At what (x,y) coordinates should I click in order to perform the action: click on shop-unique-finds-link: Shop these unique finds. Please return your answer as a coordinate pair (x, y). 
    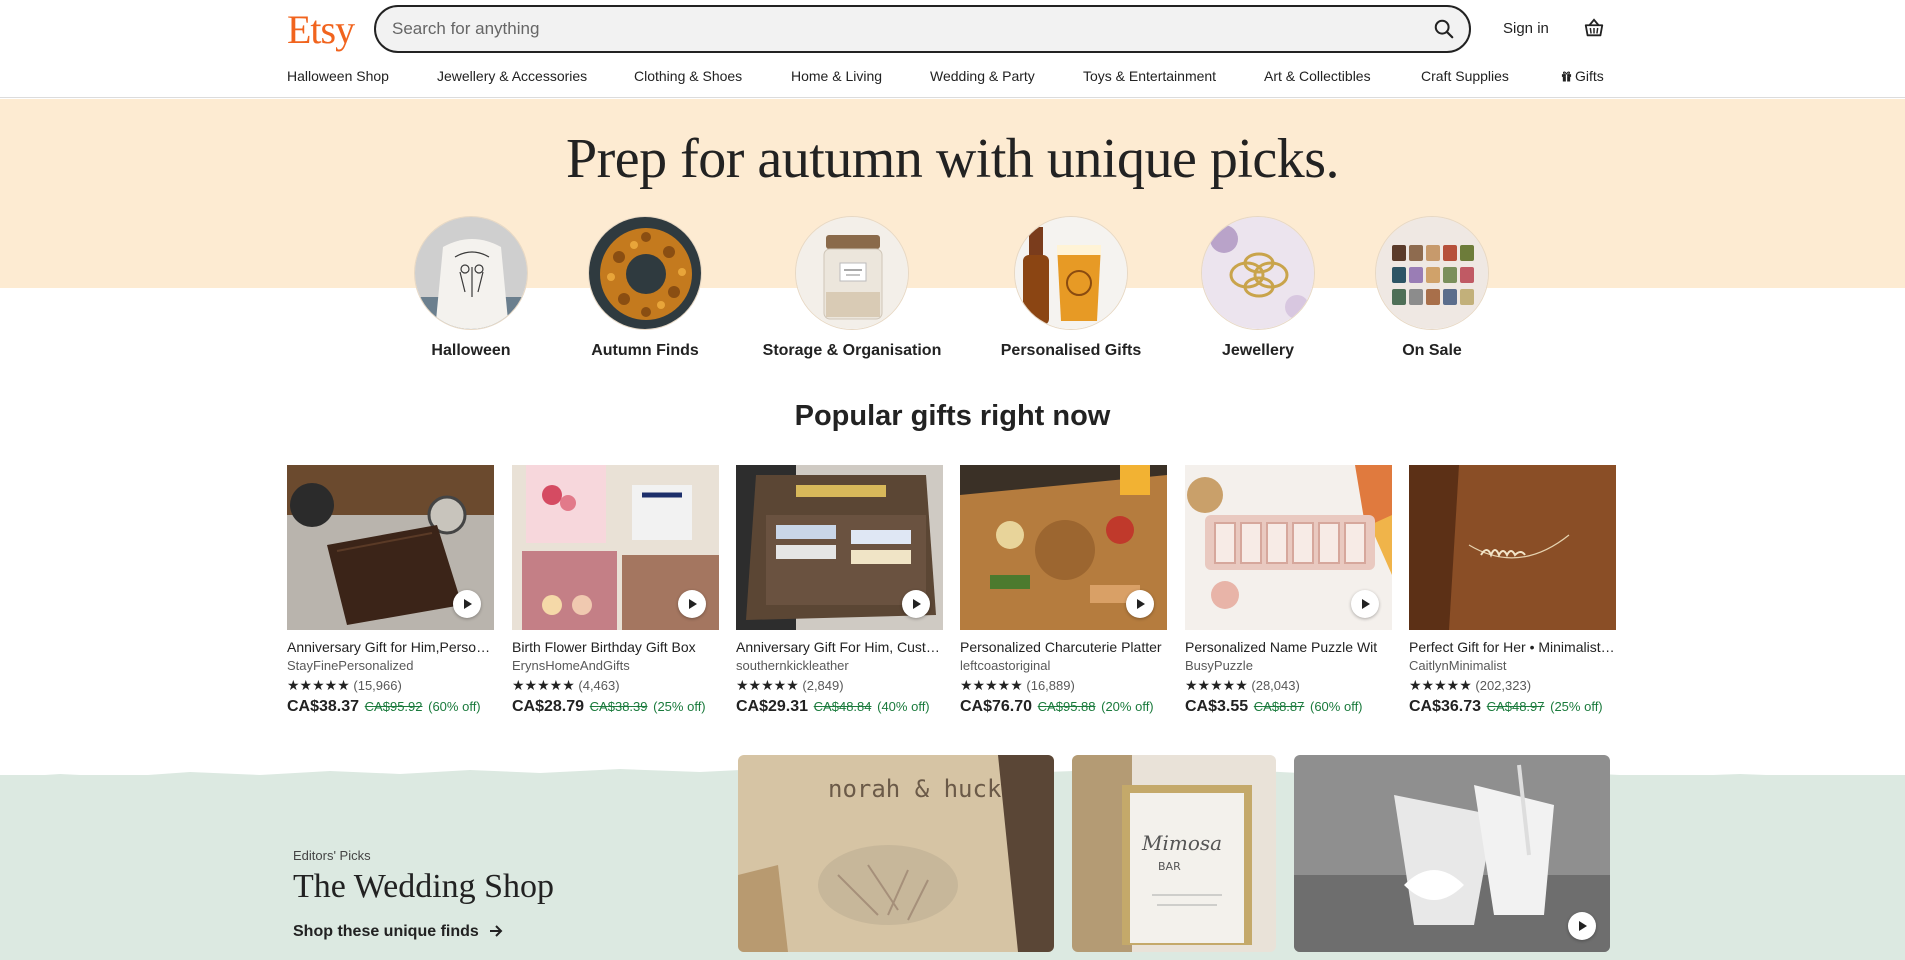
    Looking at the image, I should click on (398, 932).